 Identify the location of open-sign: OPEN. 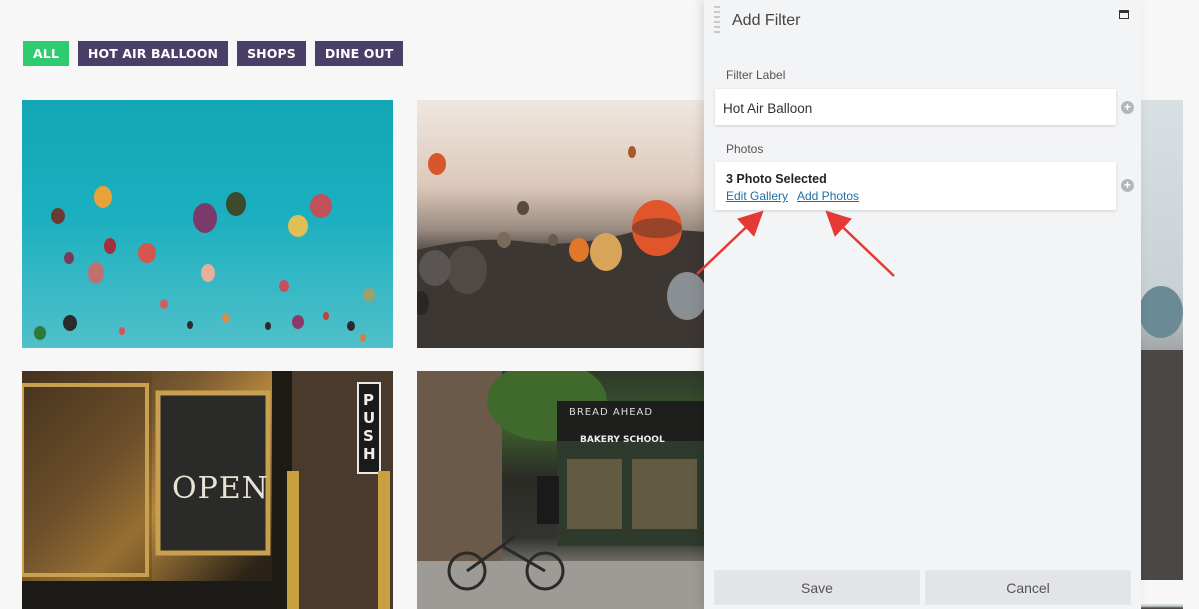
(220, 488).